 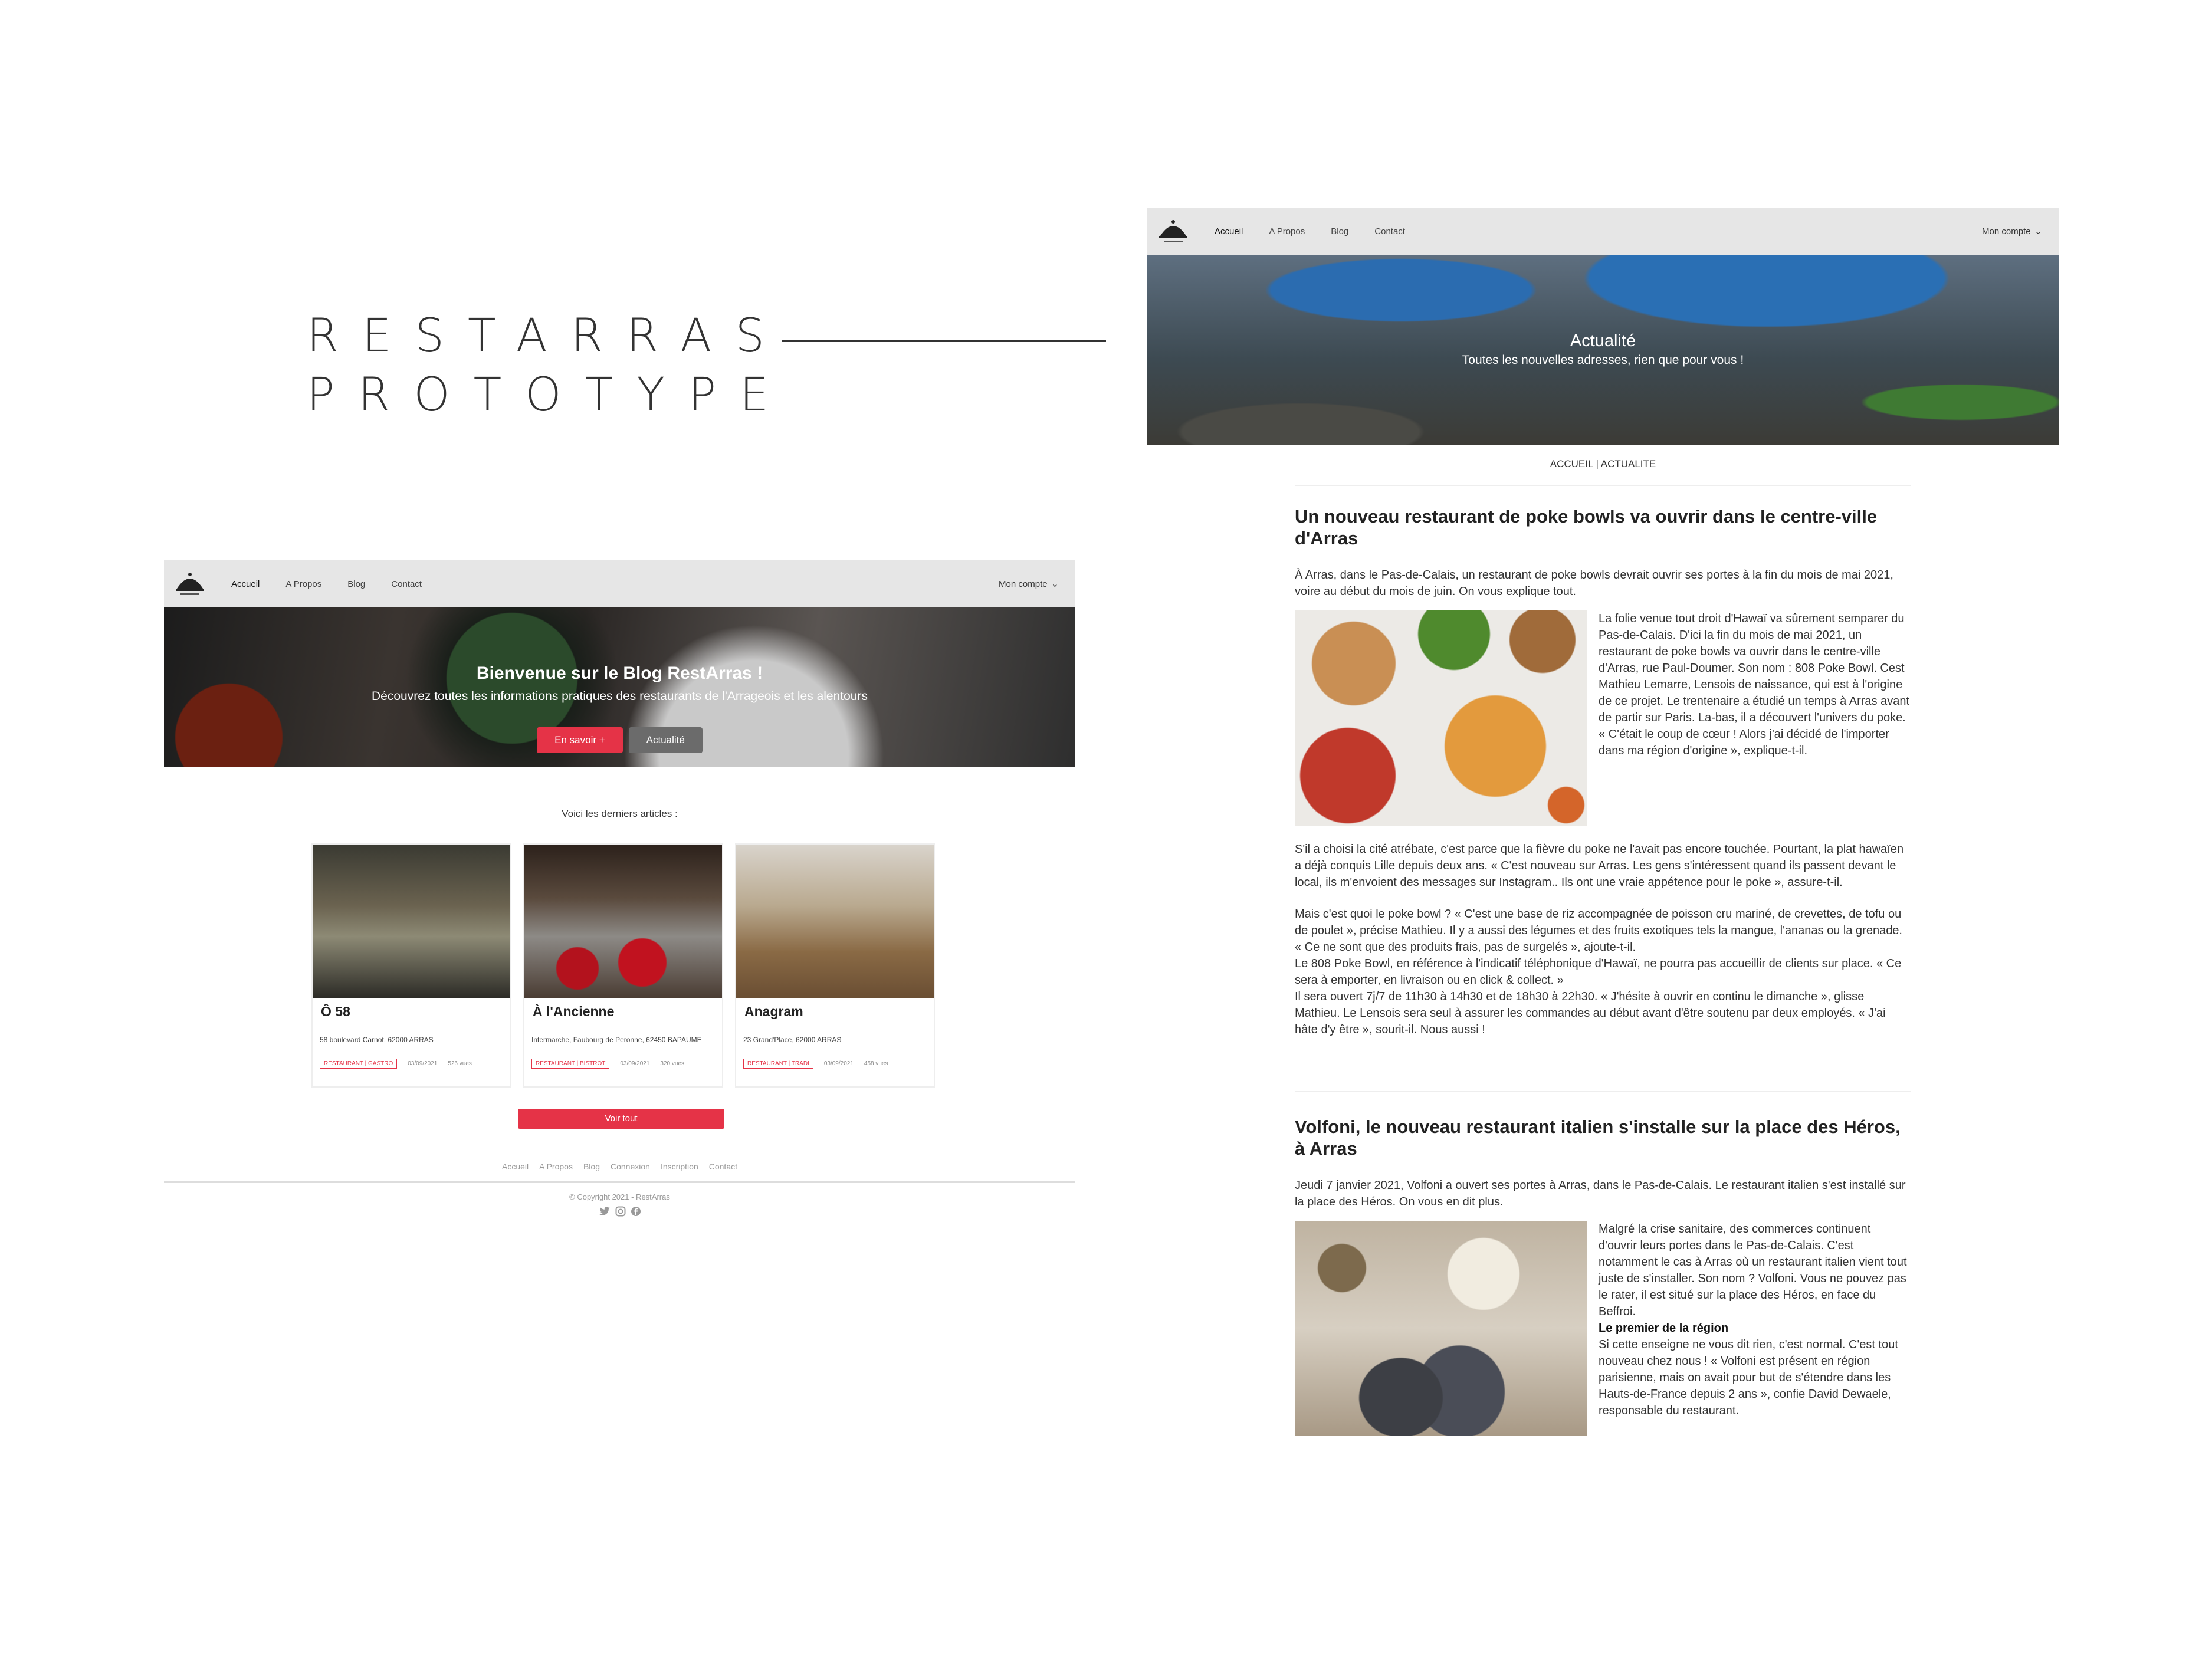 What do you see at coordinates (778, 1064) in the screenshot?
I see `category-tag: RESTAURANT | TRADI` at bounding box center [778, 1064].